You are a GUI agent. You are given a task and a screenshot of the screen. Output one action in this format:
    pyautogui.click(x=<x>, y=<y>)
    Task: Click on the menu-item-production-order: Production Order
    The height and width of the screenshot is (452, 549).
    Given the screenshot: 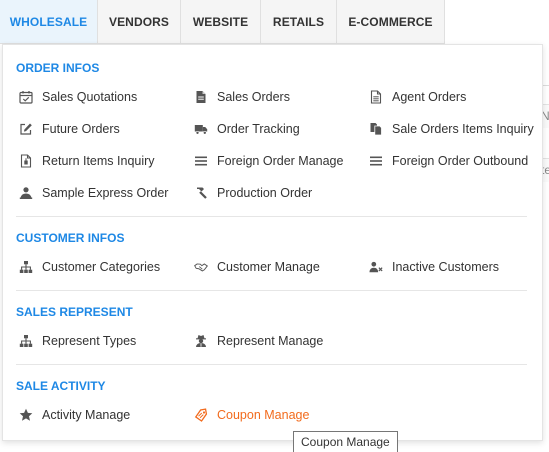 What is the action you would take?
    pyautogui.click(x=253, y=193)
    